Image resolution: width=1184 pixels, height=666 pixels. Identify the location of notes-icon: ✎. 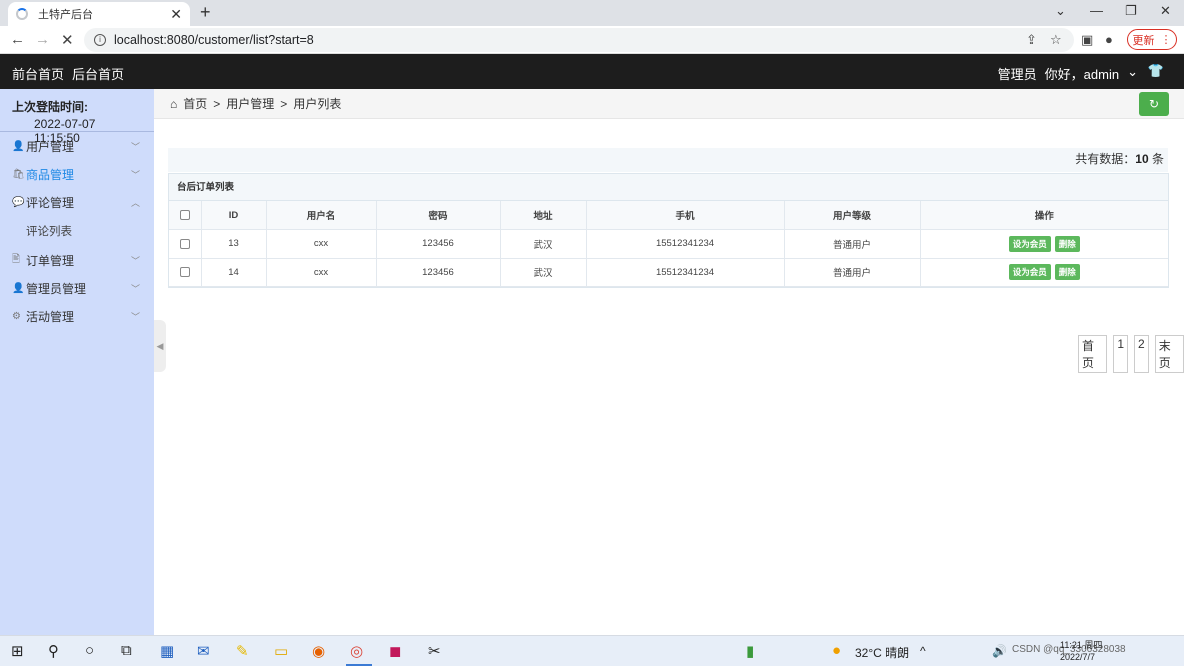
(242, 651).